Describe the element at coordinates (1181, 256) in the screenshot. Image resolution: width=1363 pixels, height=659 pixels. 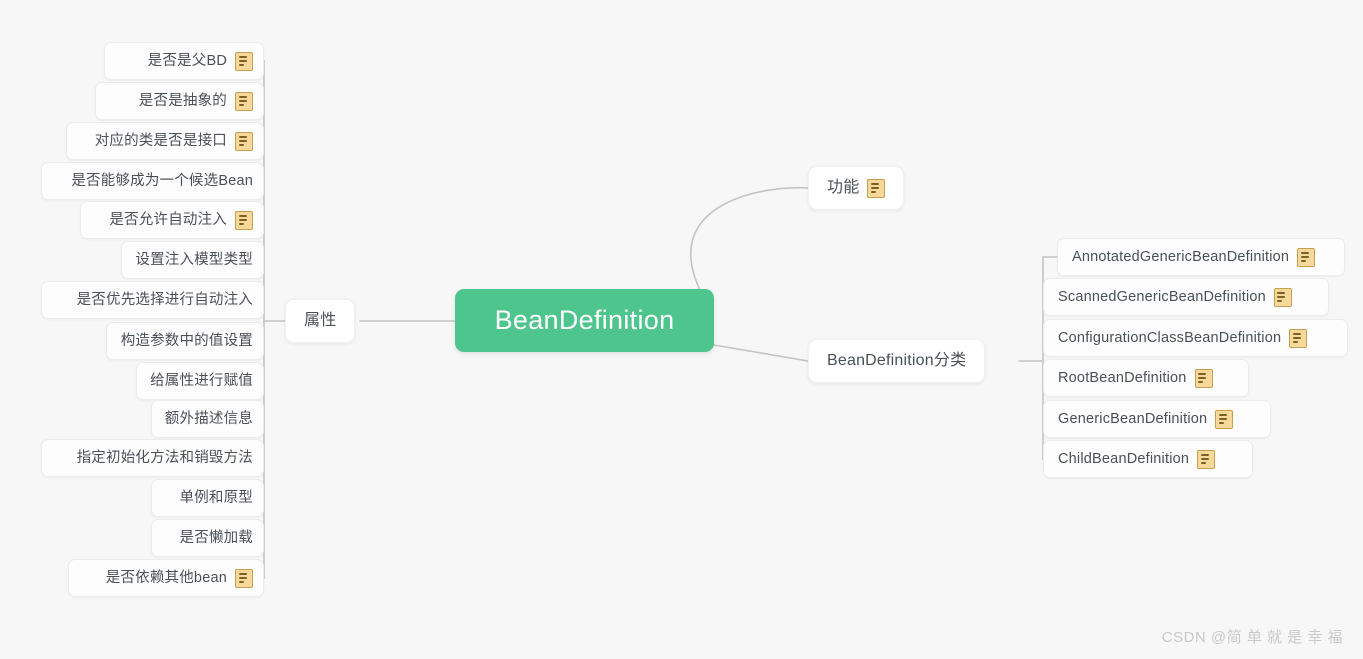
I see `leaf-label: AnnotatedGenericBeanDefinition` at that location.